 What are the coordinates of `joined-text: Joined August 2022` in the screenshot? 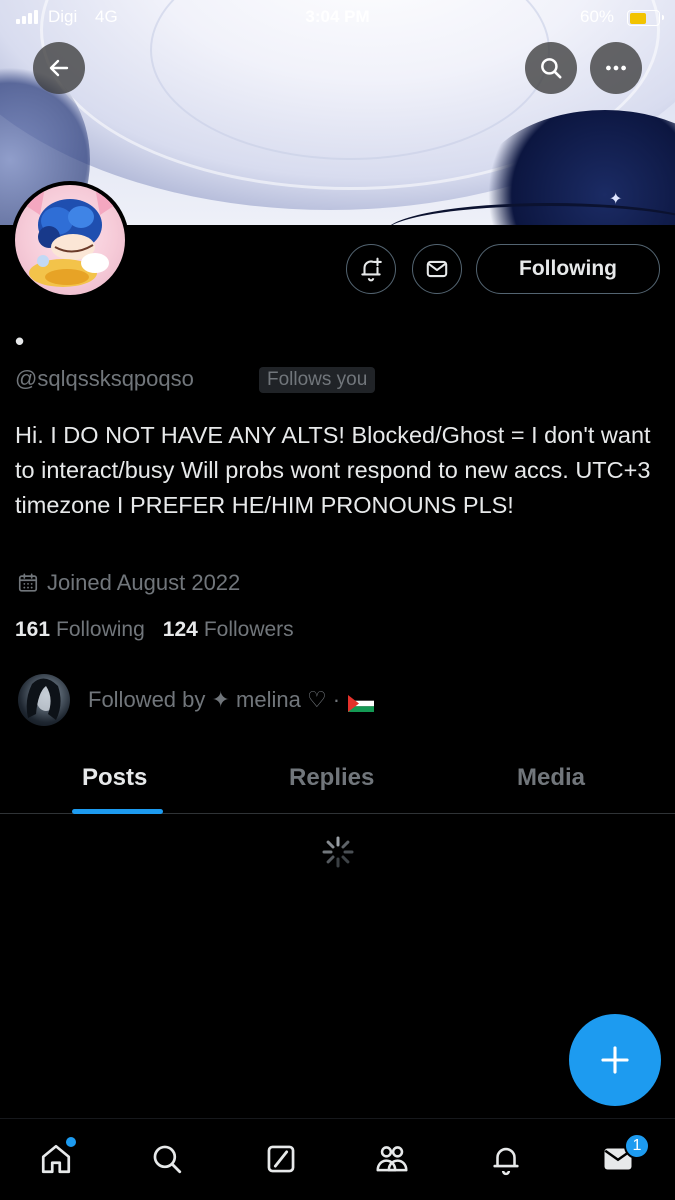 It's located at (144, 582).